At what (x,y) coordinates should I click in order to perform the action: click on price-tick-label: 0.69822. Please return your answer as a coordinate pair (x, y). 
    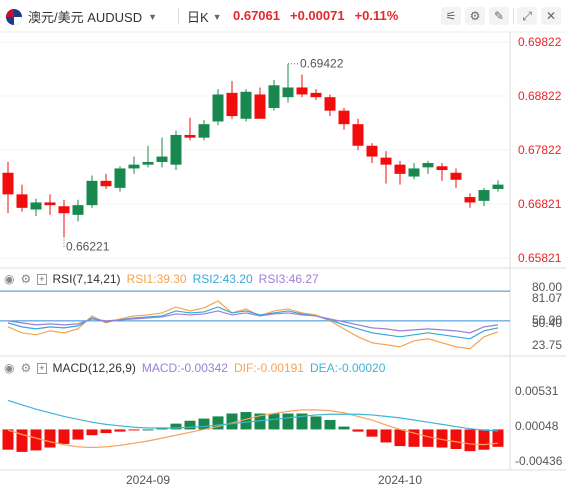
    Looking at the image, I should click on (540, 42).